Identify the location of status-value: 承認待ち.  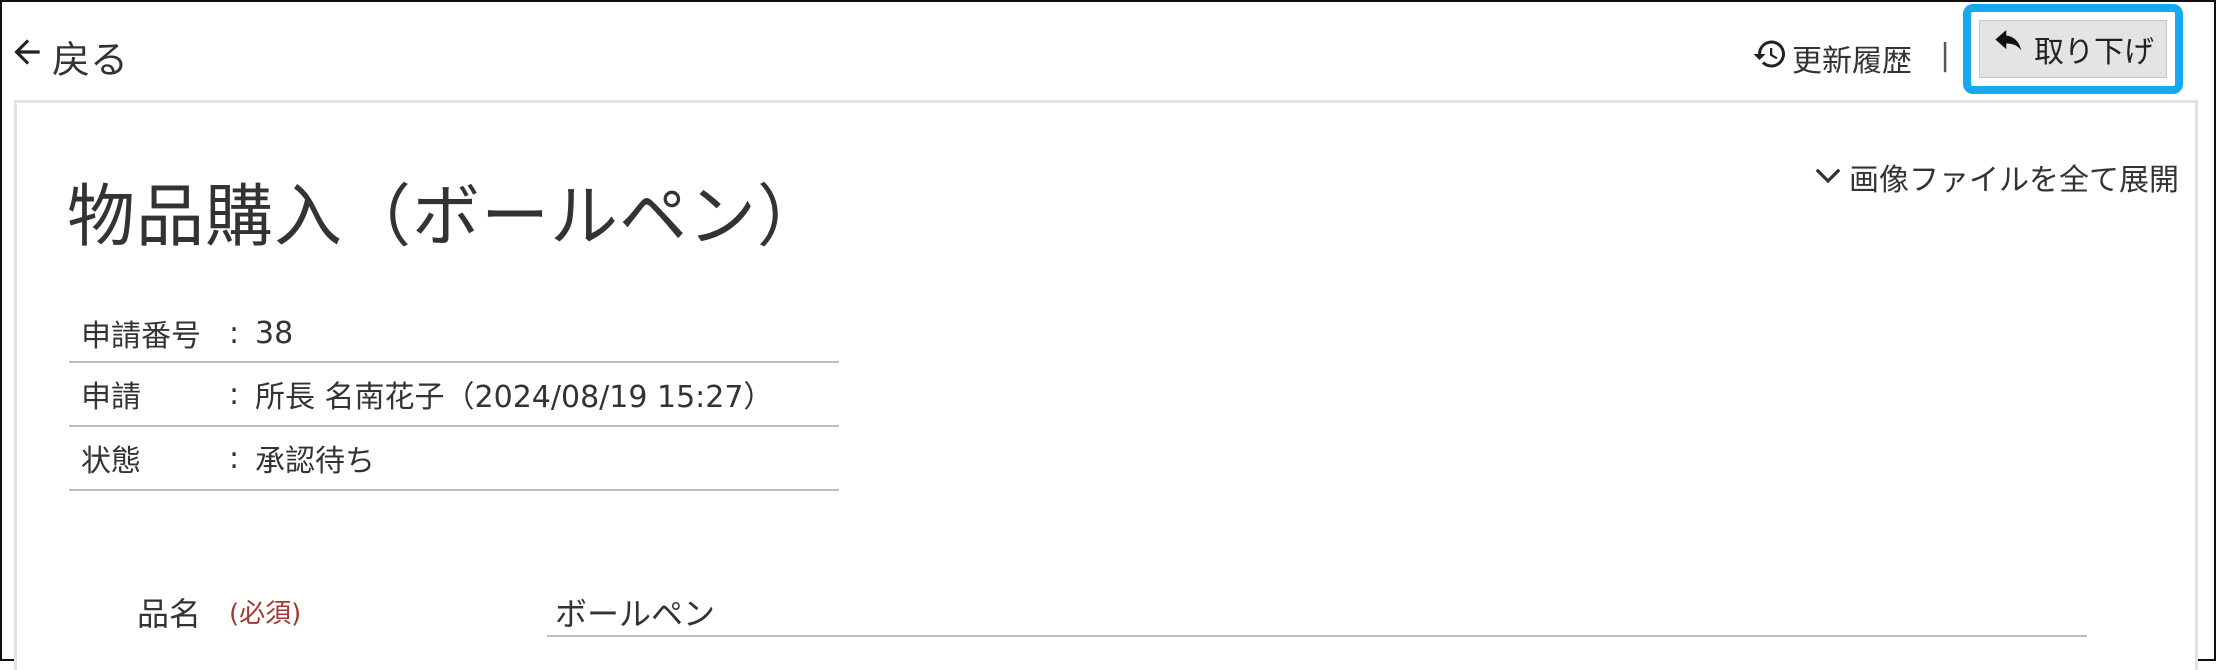
(315, 461).